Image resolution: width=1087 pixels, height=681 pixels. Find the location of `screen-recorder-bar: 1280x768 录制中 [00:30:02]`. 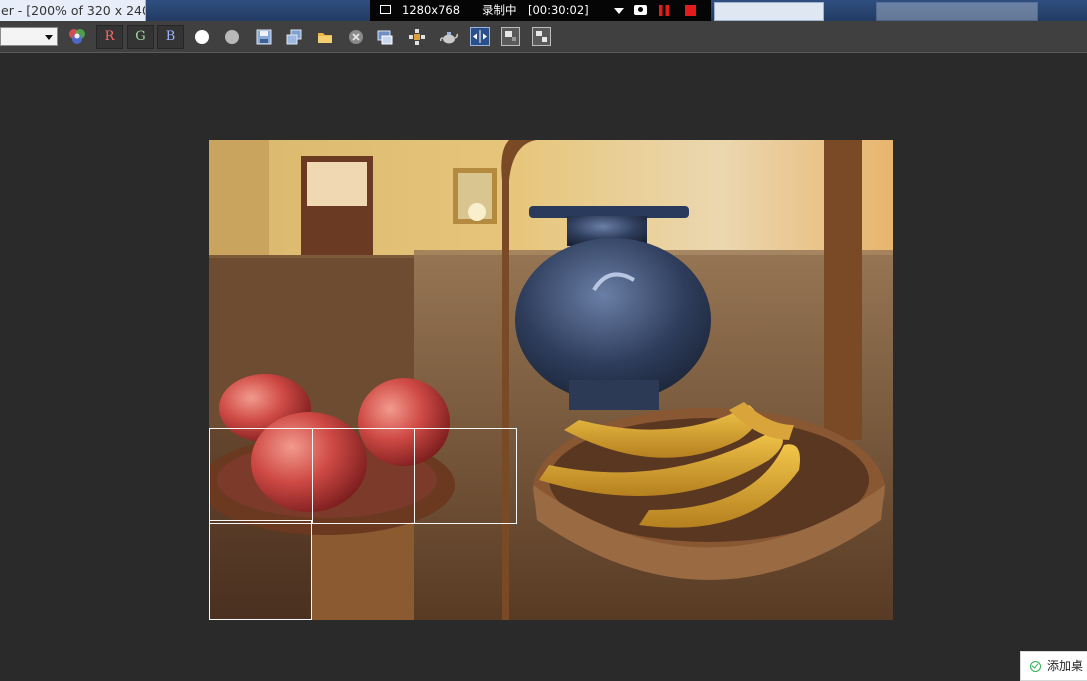

screen-recorder-bar: 1280x768 录制中 [00:30:02] is located at coordinates (540, 10).